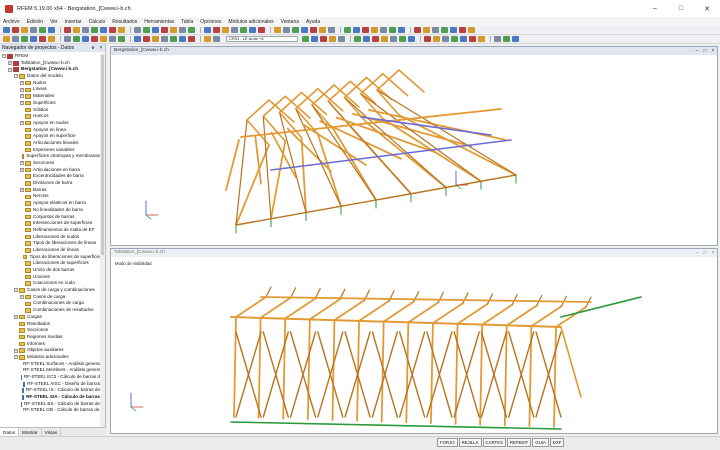 The height and width of the screenshot is (450, 720). I want to click on scroll-thumb, so click(102, 155).